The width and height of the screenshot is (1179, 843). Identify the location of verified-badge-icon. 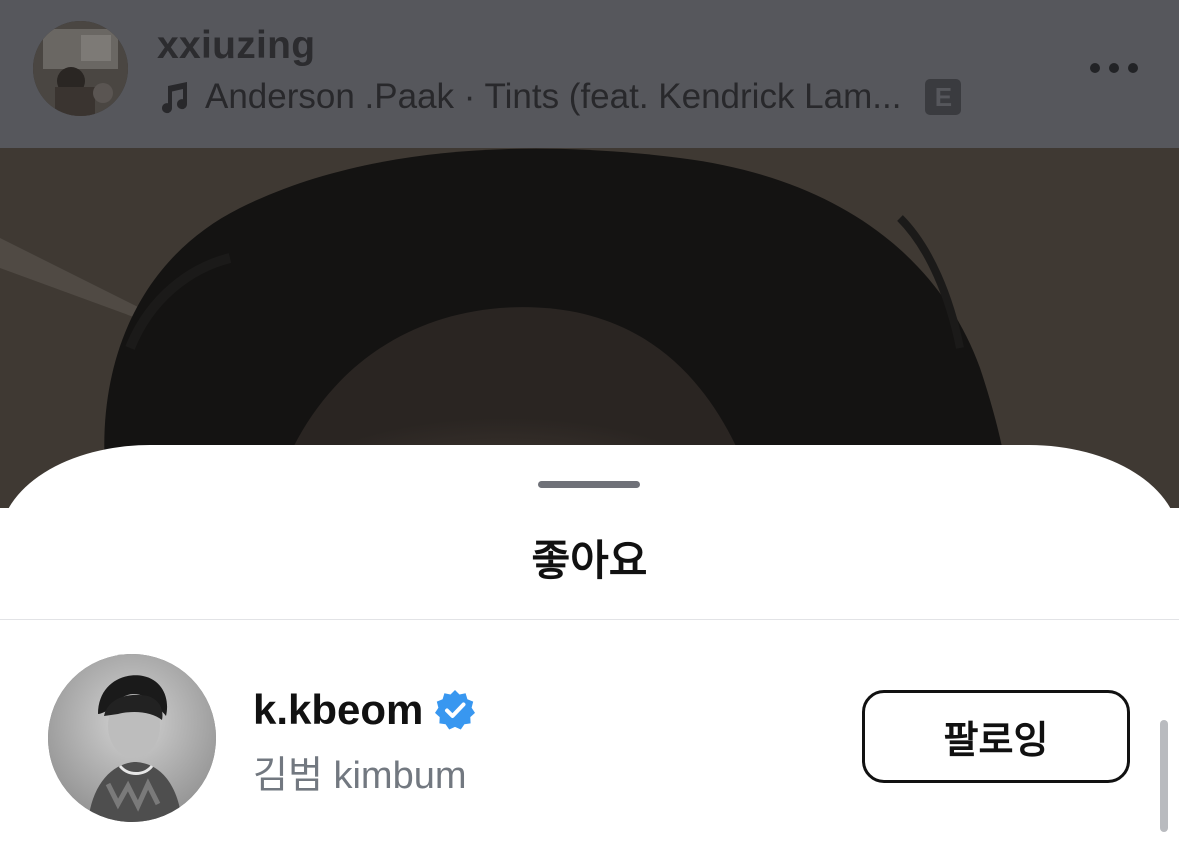
(455, 710).